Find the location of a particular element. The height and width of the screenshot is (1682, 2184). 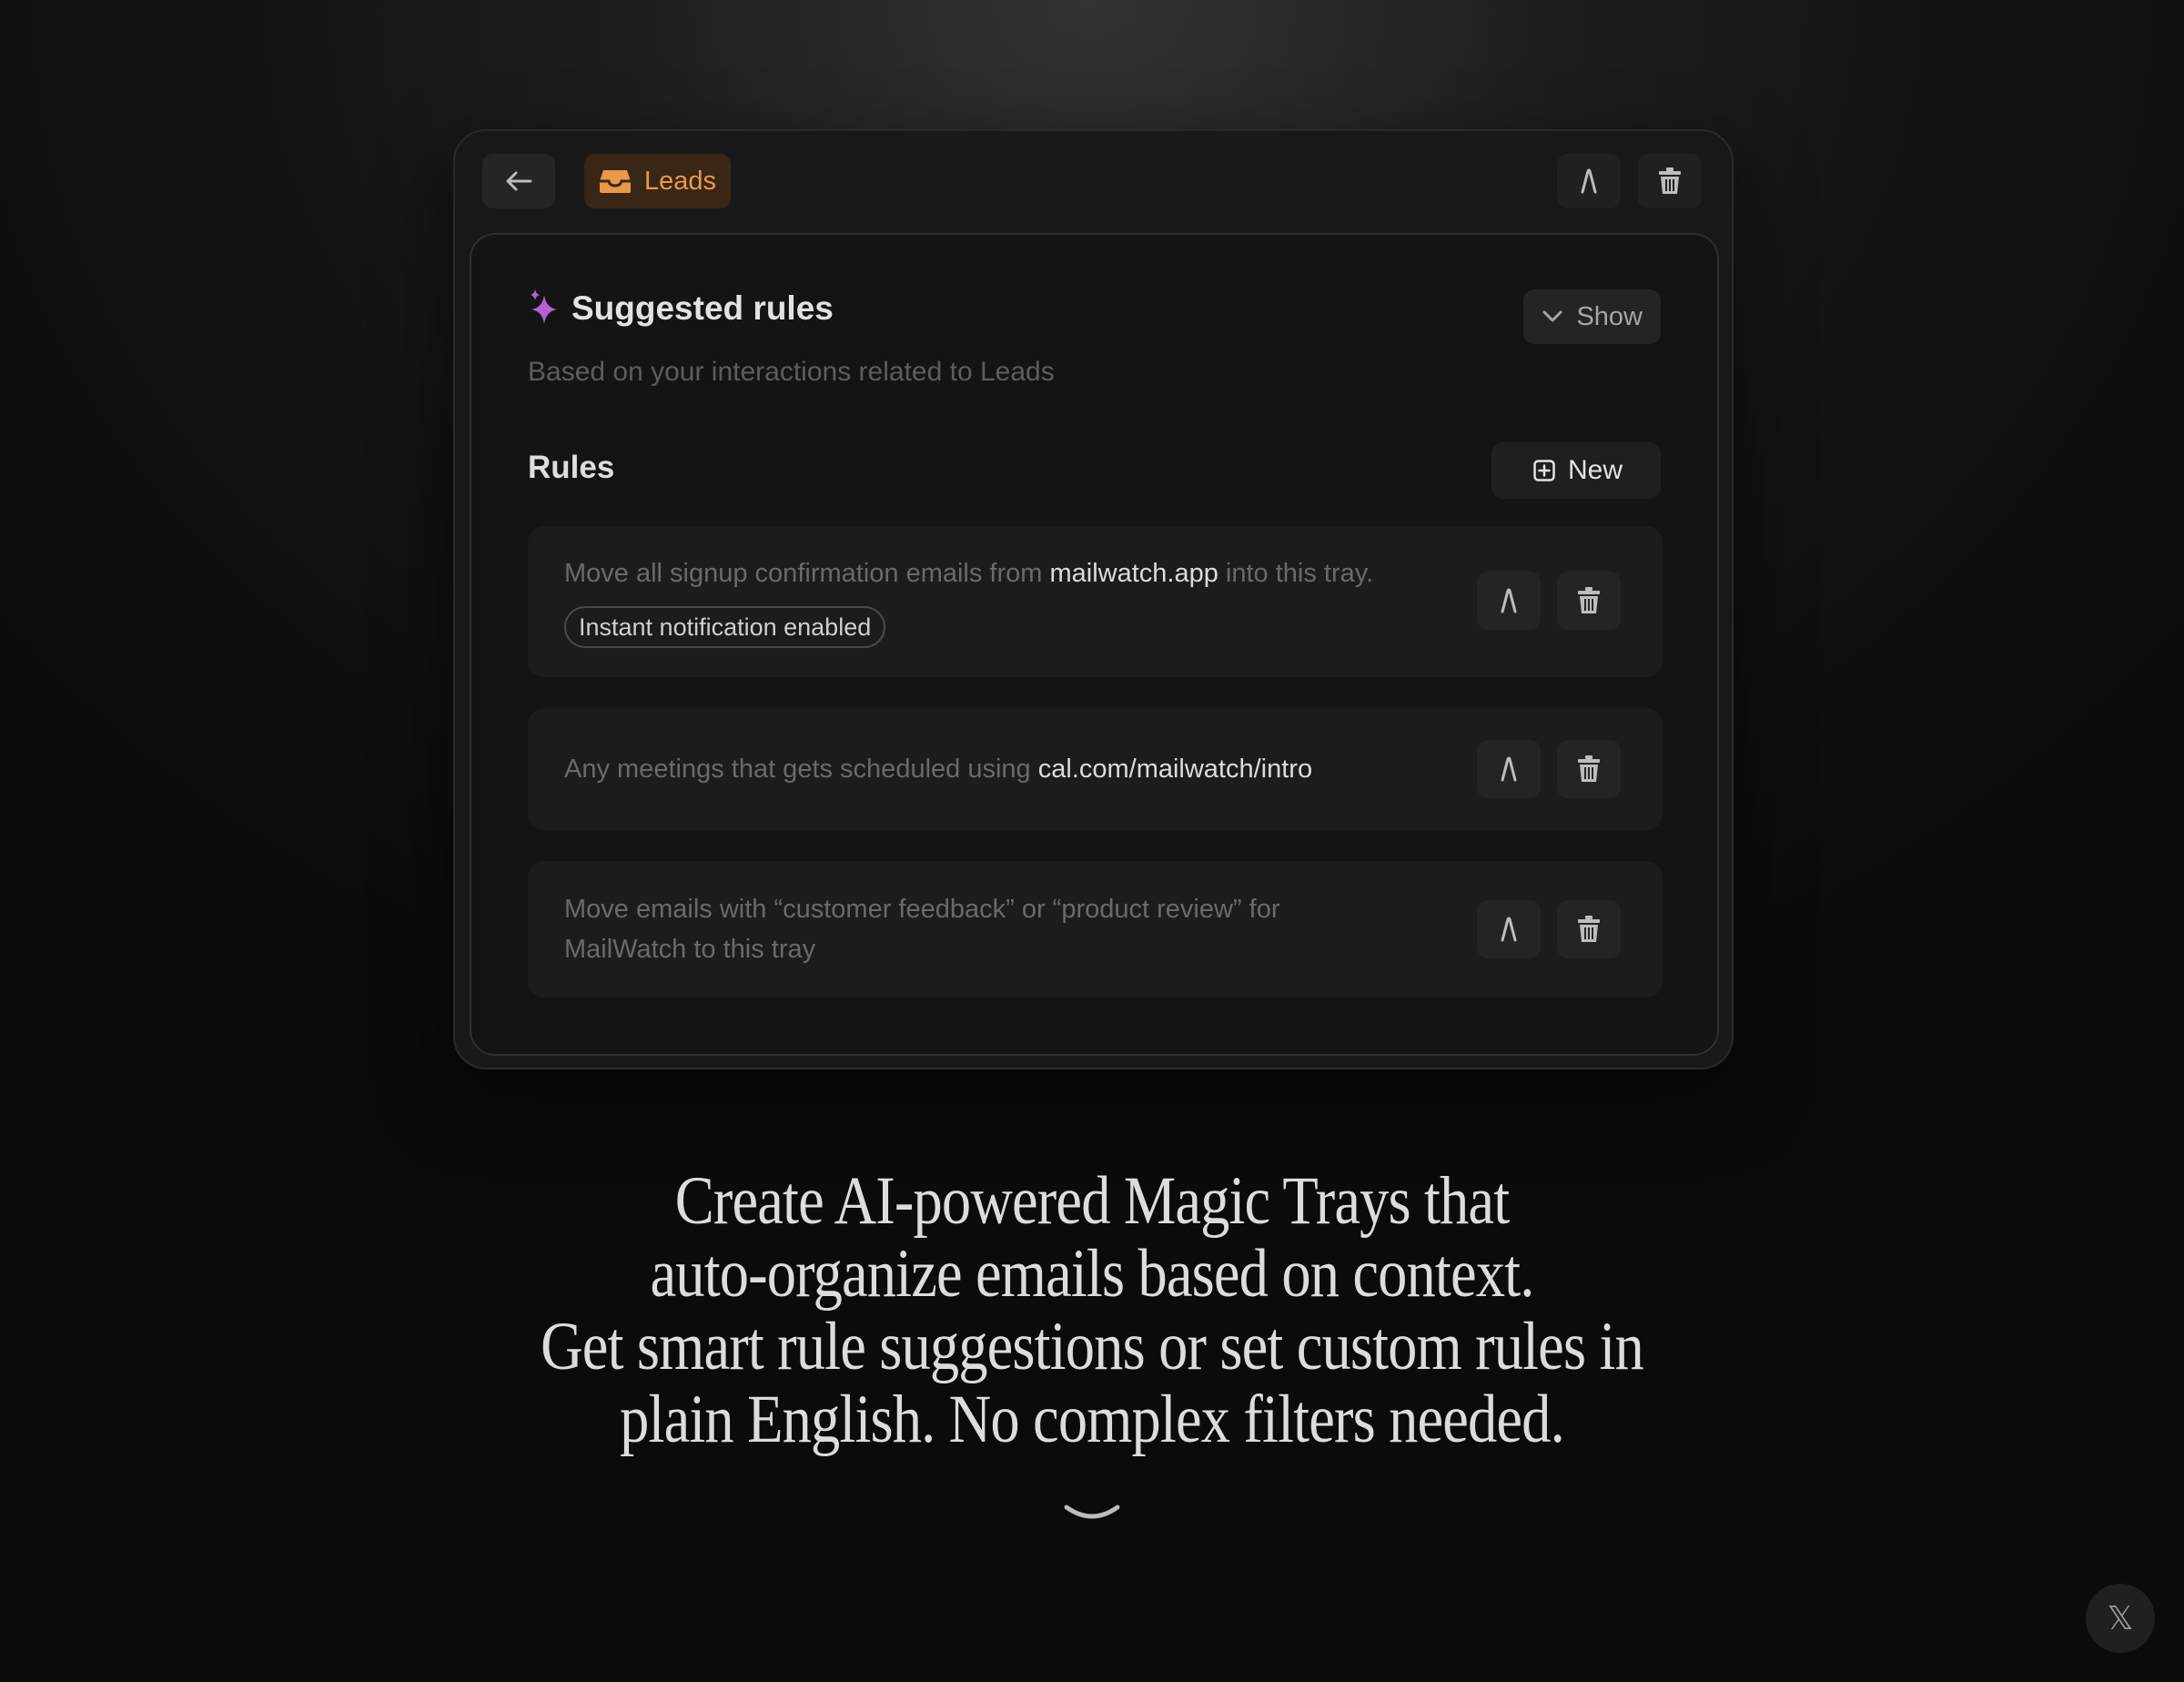

rule-text-pre: Any meetings that gets scheduled using is located at coordinates (801, 770).